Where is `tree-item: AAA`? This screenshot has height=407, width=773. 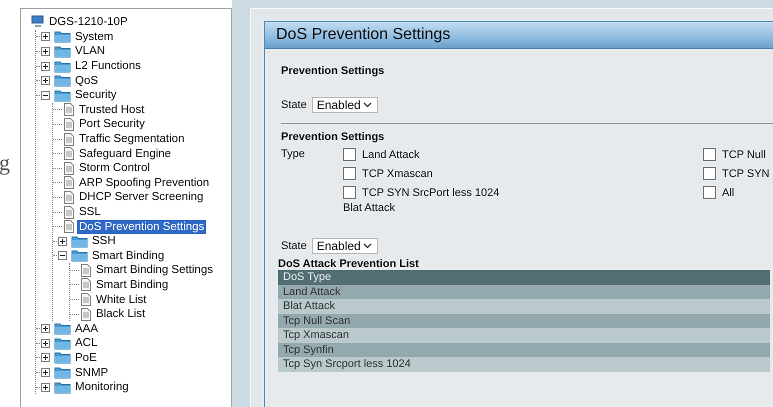
tree-item: AAA is located at coordinates (86, 329).